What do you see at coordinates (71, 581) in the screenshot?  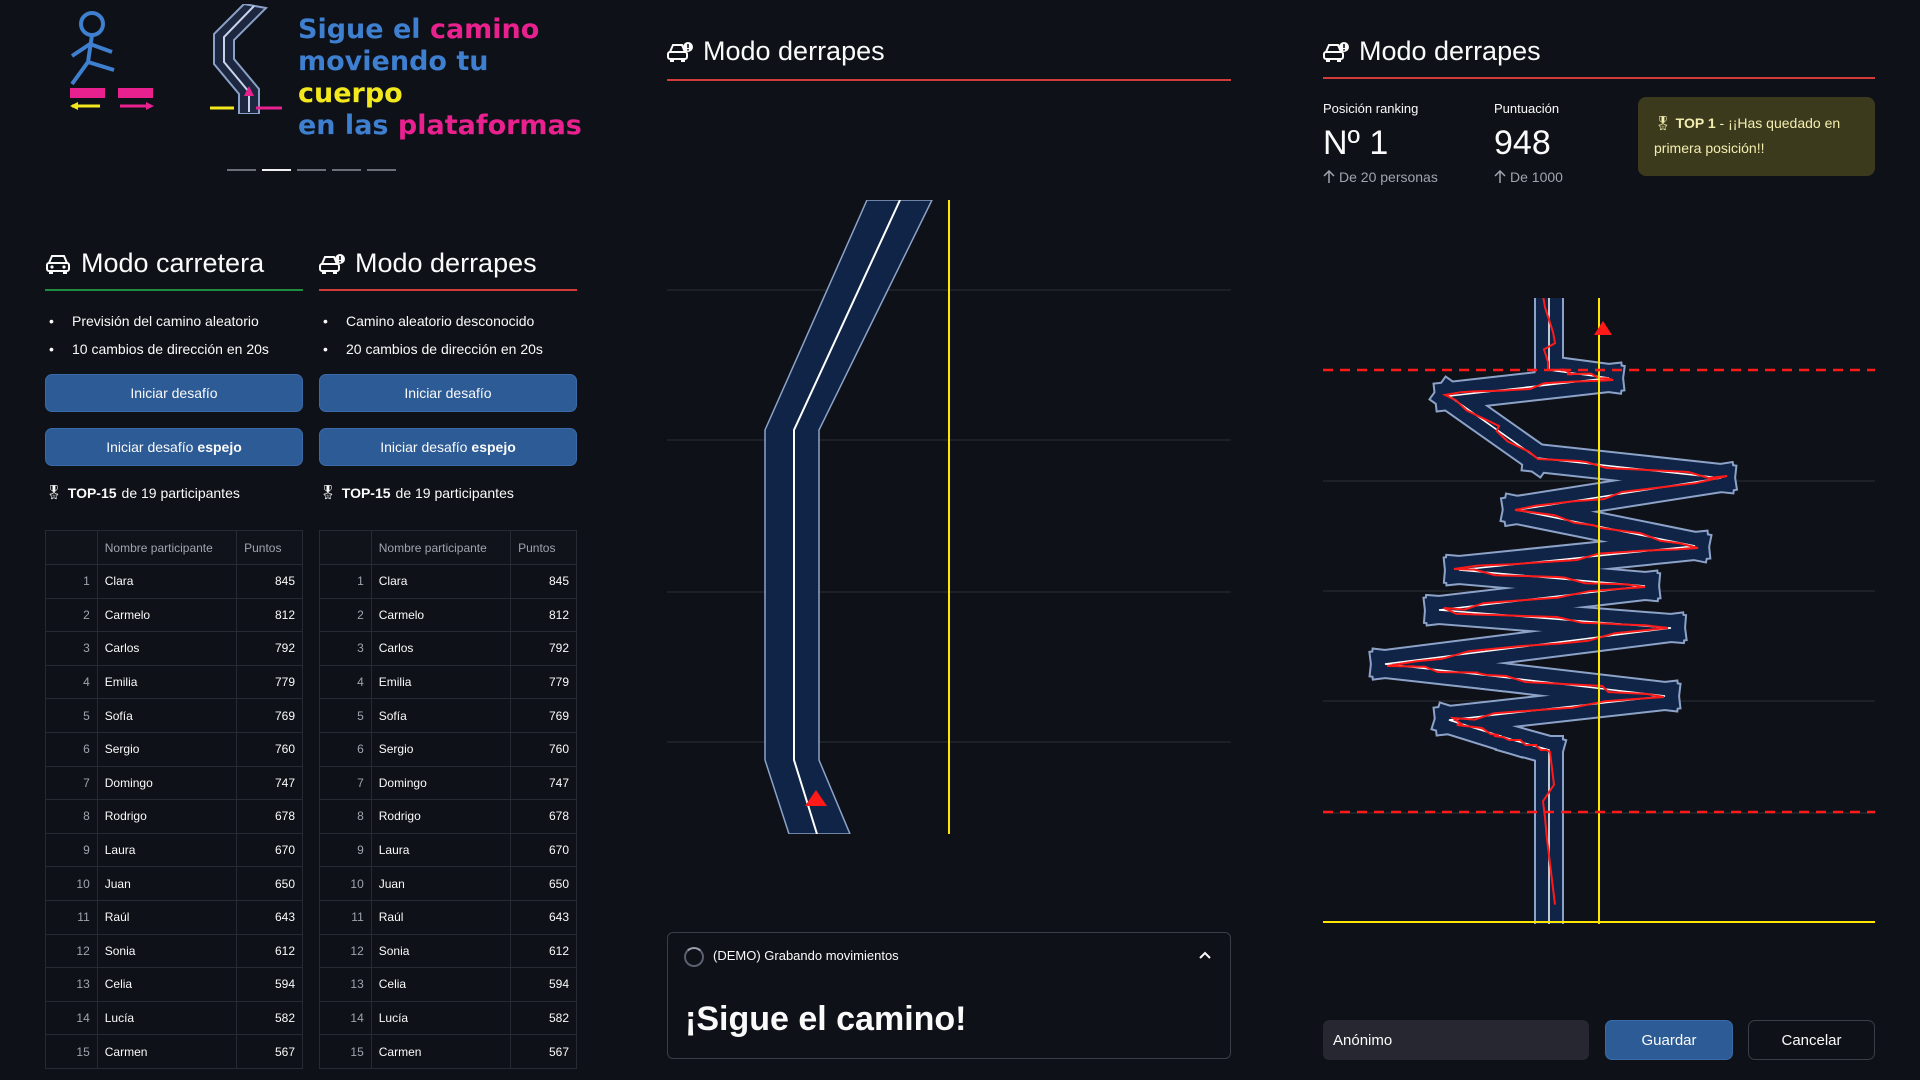 I see `row-index: 1` at bounding box center [71, 581].